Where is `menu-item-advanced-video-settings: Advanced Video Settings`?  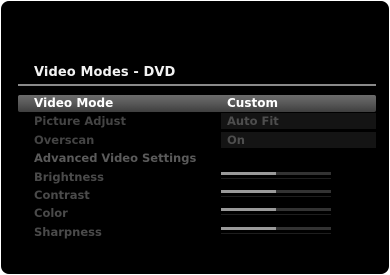
menu-item-advanced-video-settings: Advanced Video Settings is located at coordinates (197, 158).